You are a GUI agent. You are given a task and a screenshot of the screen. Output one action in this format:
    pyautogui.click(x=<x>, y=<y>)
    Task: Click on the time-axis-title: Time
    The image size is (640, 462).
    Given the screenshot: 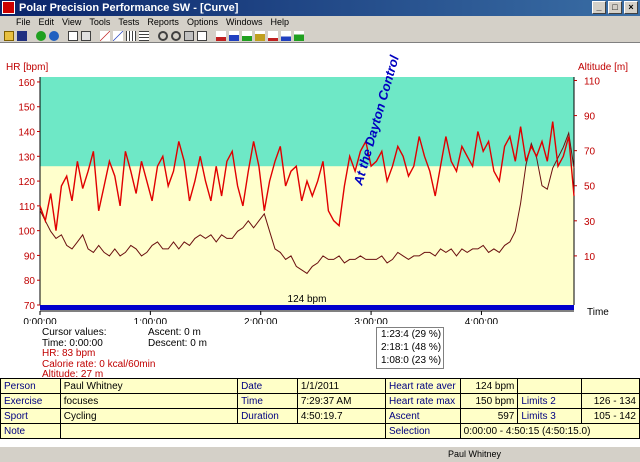 What is the action you would take?
    pyautogui.click(x=598, y=312)
    